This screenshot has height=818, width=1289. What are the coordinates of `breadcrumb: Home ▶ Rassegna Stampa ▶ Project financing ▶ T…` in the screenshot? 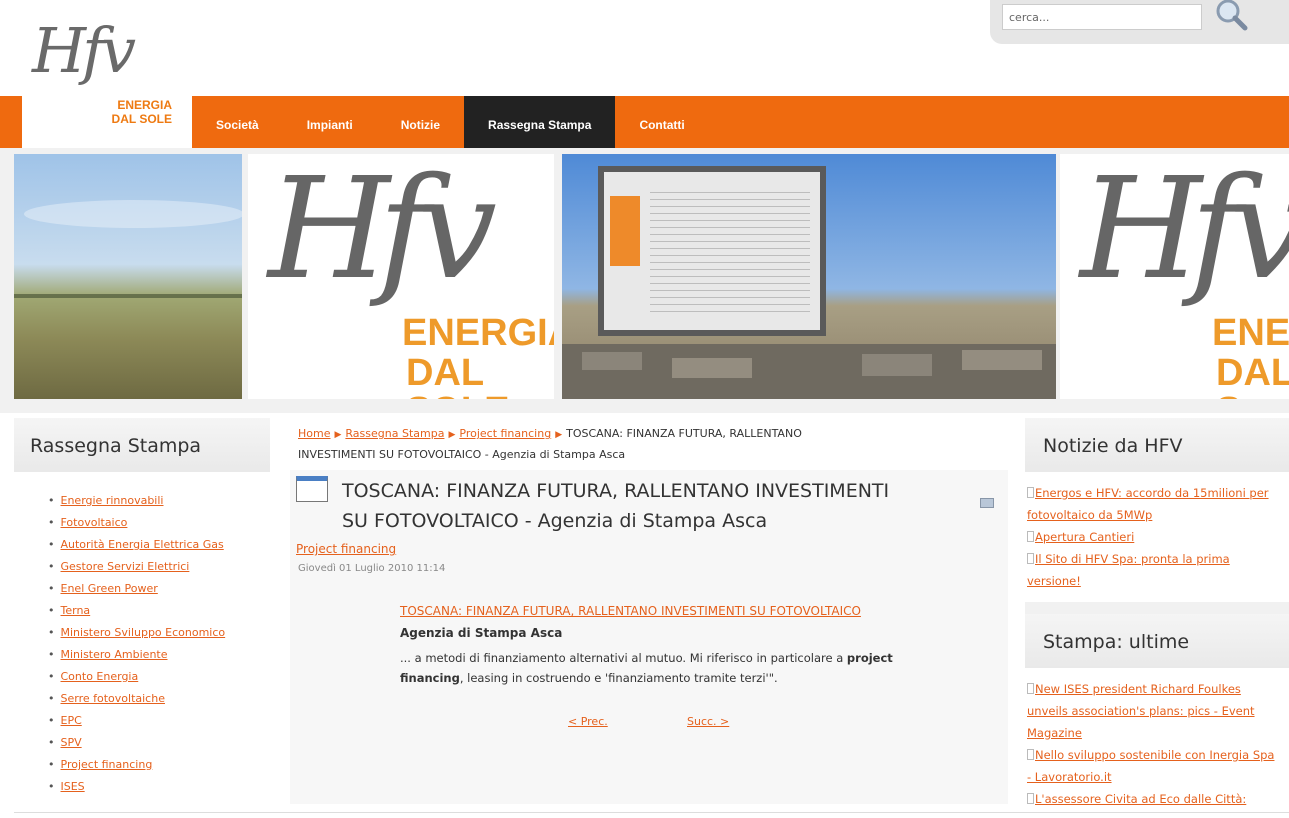 It's located at (649, 444).